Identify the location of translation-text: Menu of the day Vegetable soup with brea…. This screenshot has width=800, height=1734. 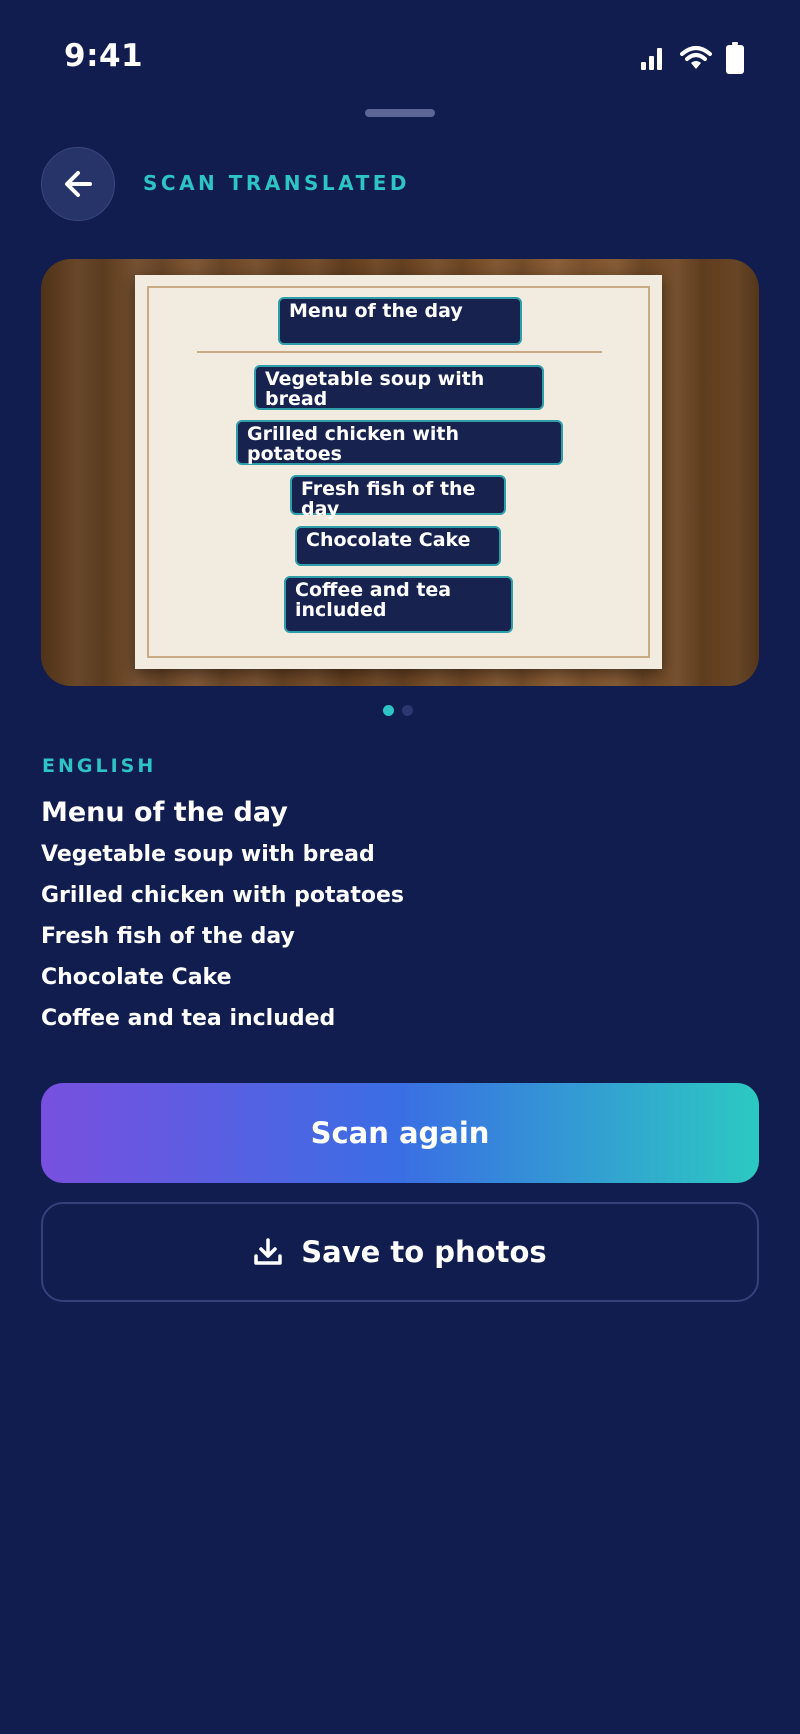
(222, 922).